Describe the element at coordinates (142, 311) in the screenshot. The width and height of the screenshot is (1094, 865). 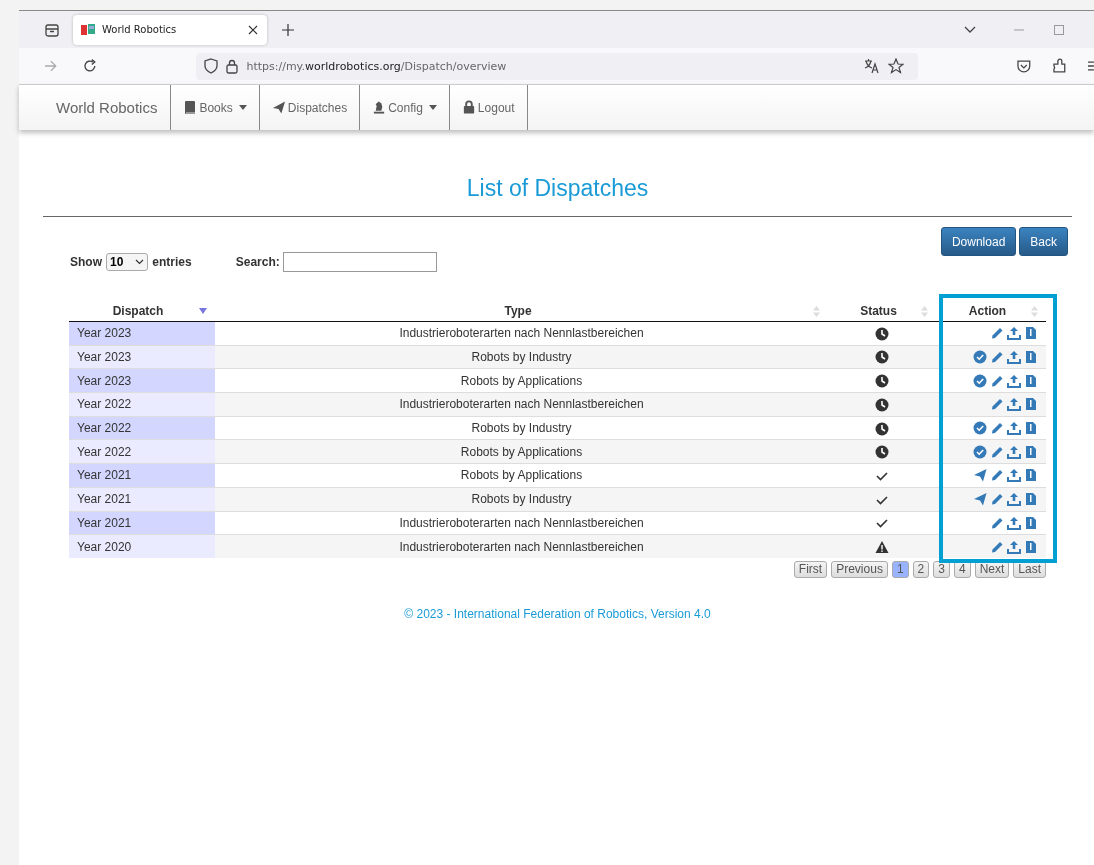
I see `column-header: Dispatch` at that location.